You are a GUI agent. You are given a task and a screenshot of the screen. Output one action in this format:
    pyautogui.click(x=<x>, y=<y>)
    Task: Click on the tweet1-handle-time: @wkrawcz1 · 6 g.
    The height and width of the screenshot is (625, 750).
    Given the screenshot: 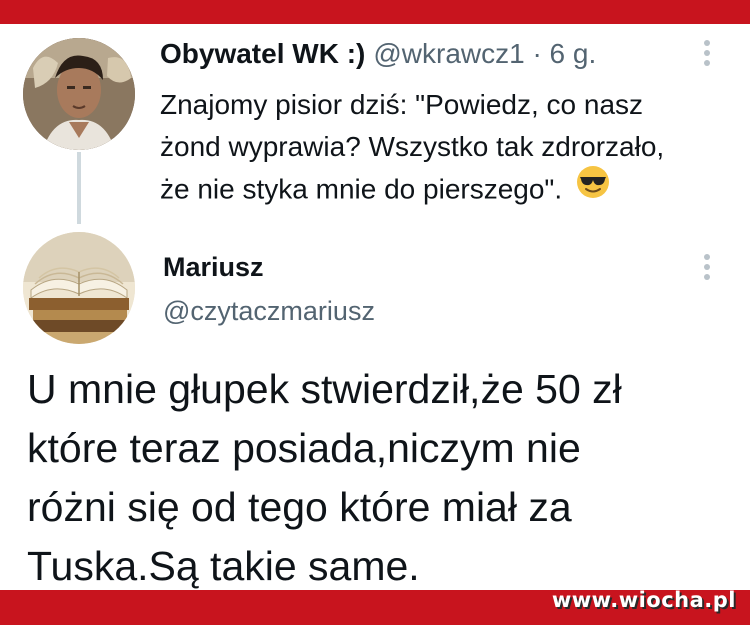 What is the action you would take?
    pyautogui.click(x=484, y=53)
    